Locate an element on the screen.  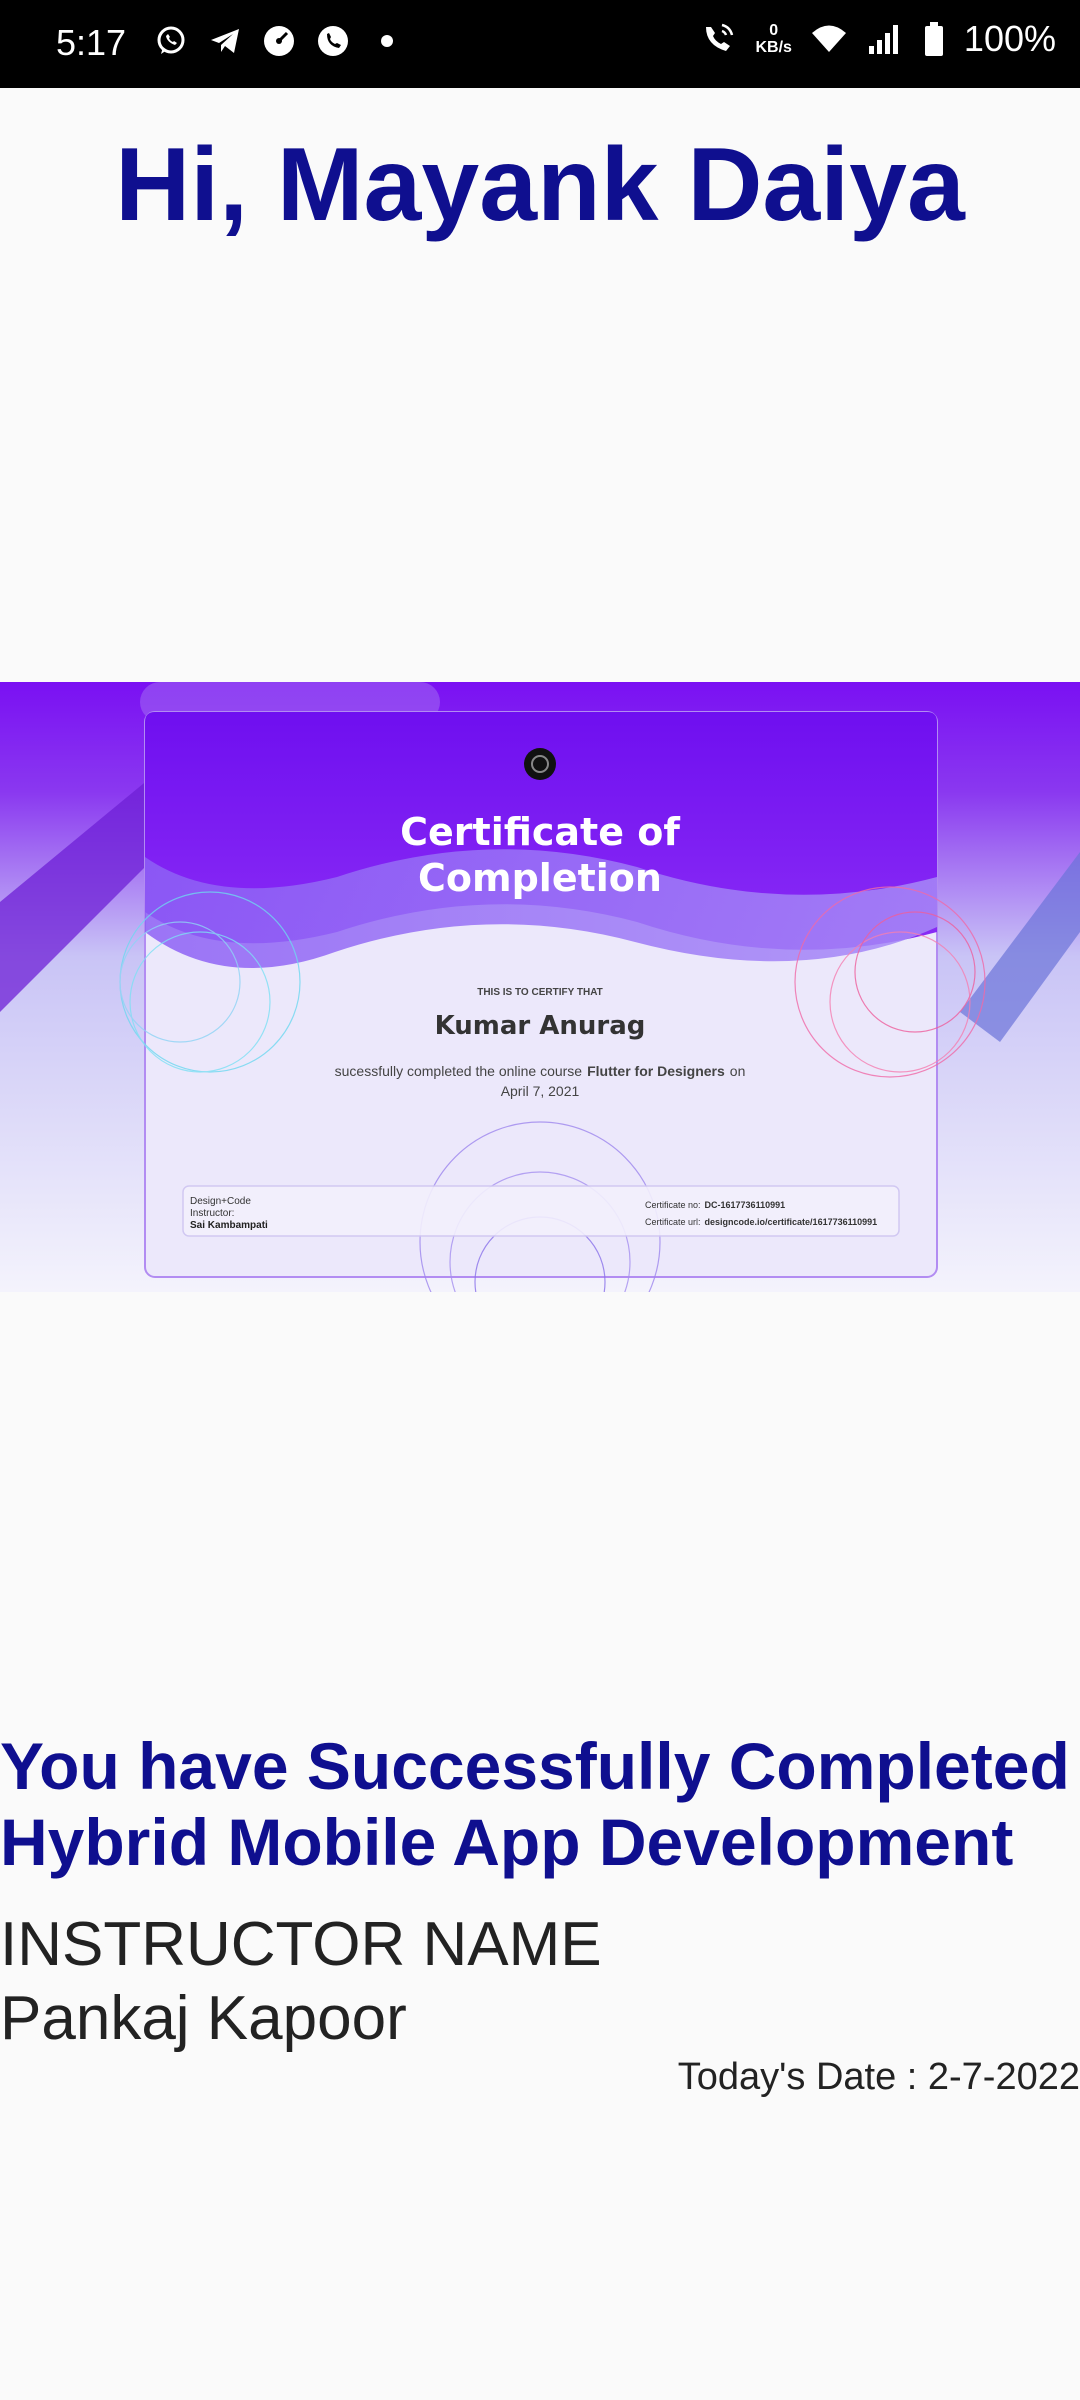
todays-date: Today's Date : 2-7-2022 is located at coordinates (878, 2077).